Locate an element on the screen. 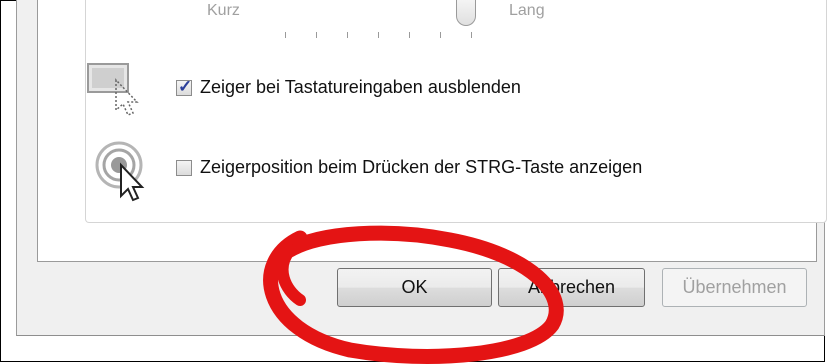  pointer-location-icon is located at coordinates (125, 173).